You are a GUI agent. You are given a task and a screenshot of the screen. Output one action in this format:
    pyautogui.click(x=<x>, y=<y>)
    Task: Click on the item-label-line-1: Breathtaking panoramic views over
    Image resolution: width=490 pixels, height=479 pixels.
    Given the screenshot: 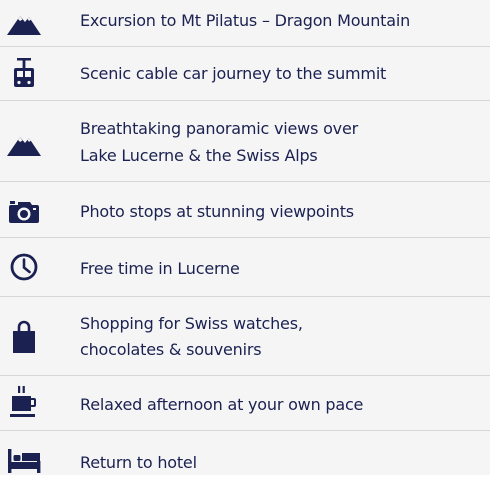 What is the action you would take?
    pyautogui.click(x=219, y=128)
    